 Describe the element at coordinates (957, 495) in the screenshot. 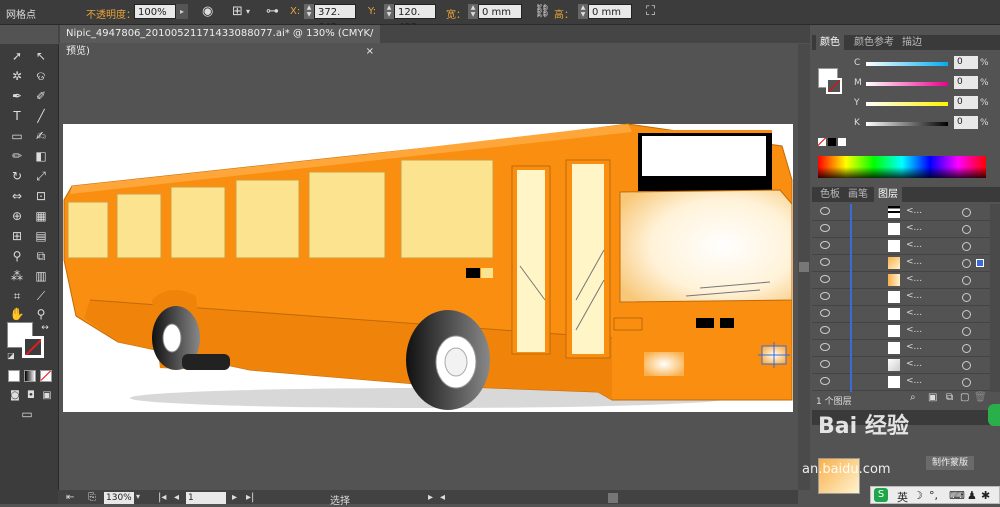

I see `ime-keyboard-icon: ⌨` at that location.